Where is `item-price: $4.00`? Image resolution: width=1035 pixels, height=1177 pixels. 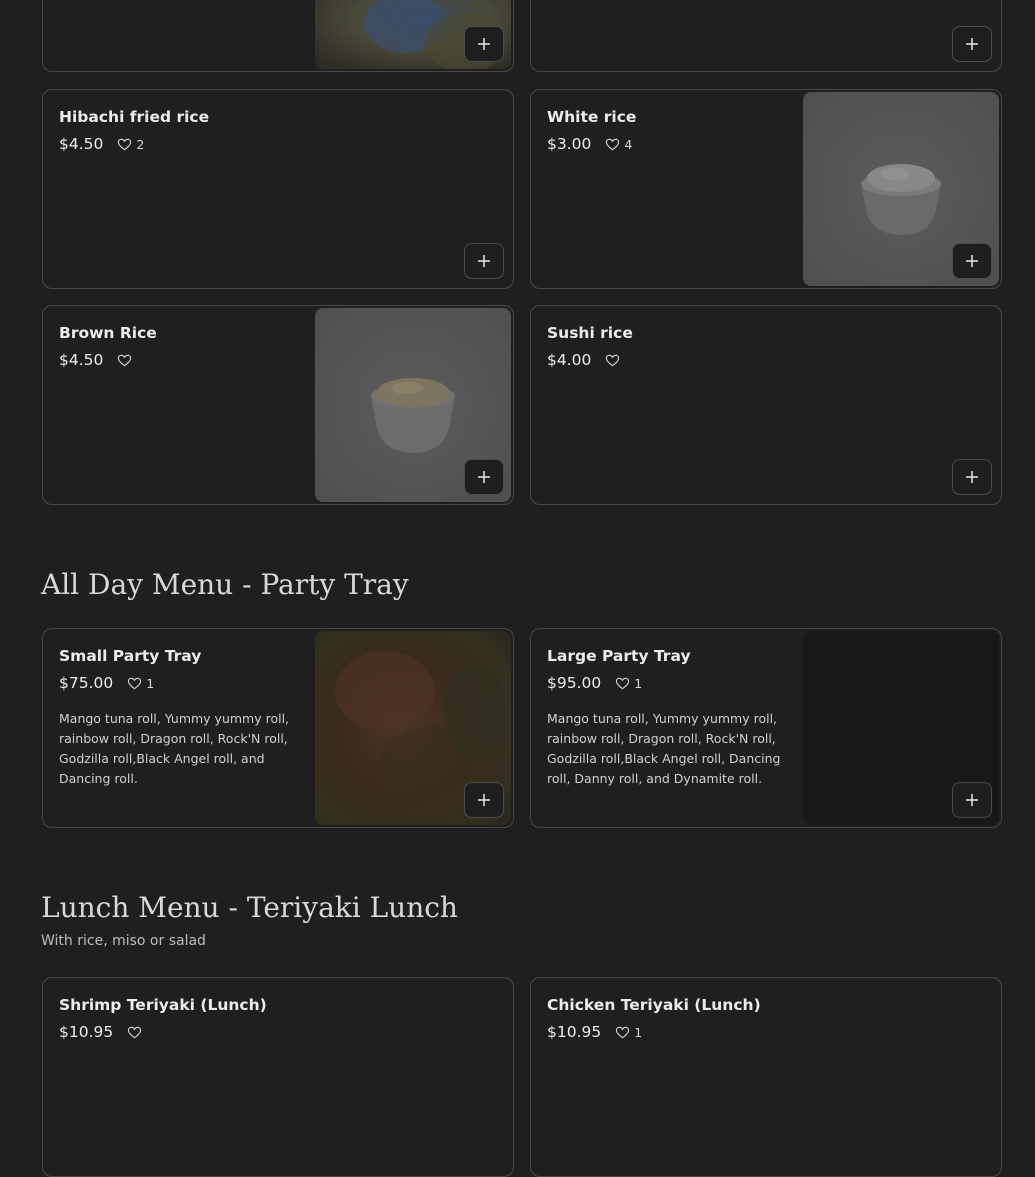 item-price: $4.00 is located at coordinates (569, 360).